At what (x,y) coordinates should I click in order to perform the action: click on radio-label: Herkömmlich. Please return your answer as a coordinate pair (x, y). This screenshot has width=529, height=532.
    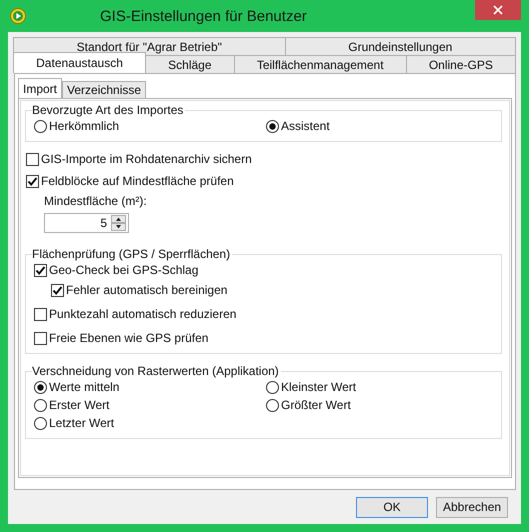
    Looking at the image, I should click on (84, 126).